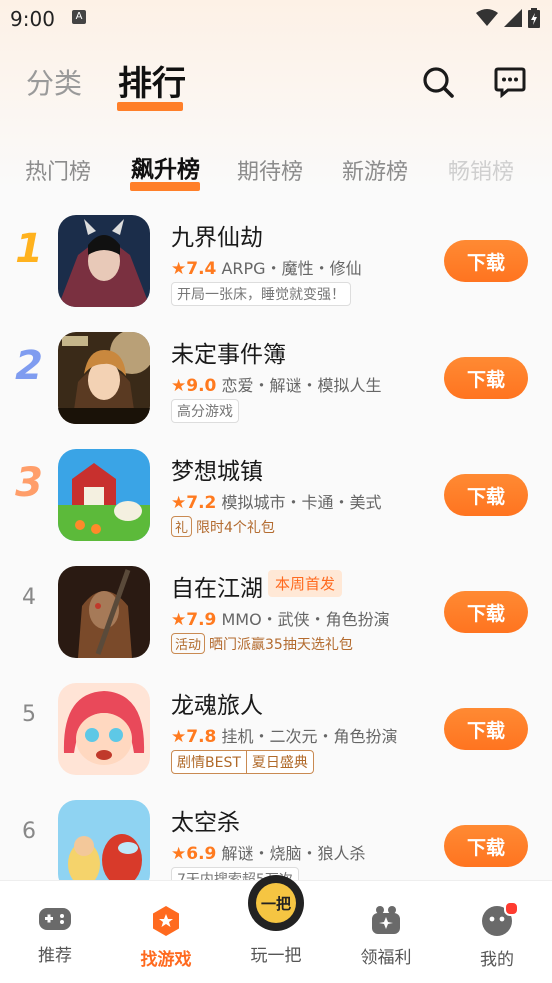  I want to click on list-item: 3 梦想城镇 ★7.2 模拟城市・卡通・美式 礼限时4个礼包 下载, so click(276, 498).